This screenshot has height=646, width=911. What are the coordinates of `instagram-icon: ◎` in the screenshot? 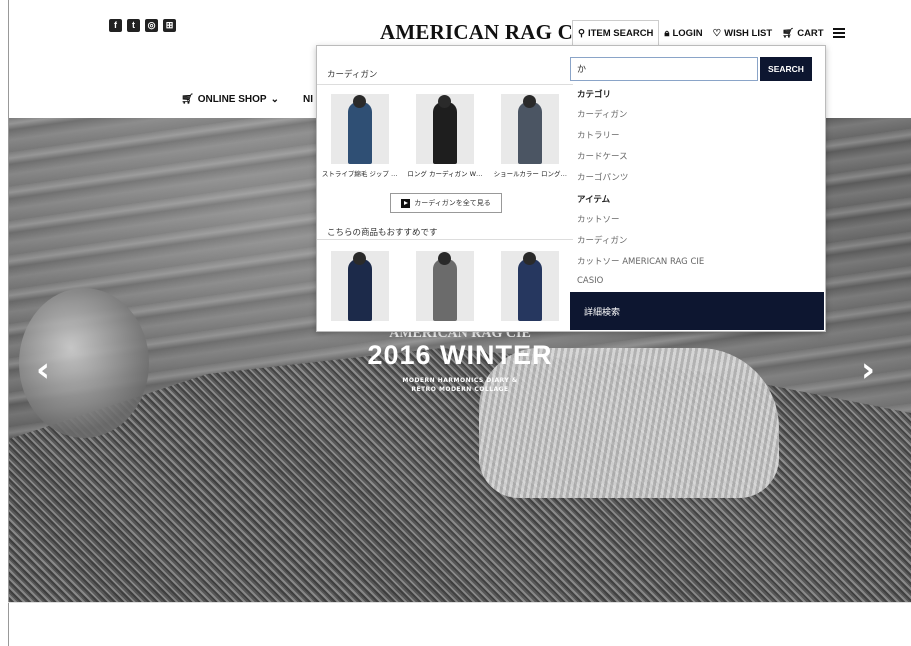 It's located at (151, 25).